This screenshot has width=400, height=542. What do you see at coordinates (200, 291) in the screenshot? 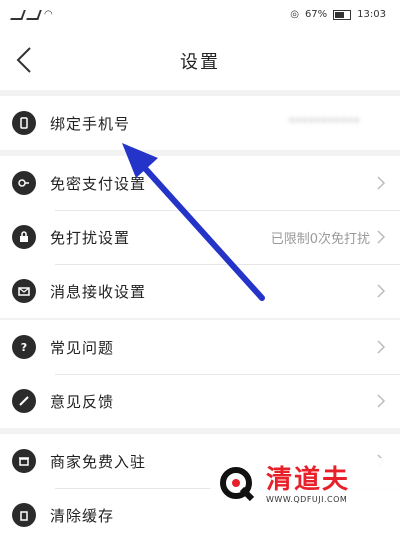
I see `row-message-settings: 消息接收设置` at bounding box center [200, 291].